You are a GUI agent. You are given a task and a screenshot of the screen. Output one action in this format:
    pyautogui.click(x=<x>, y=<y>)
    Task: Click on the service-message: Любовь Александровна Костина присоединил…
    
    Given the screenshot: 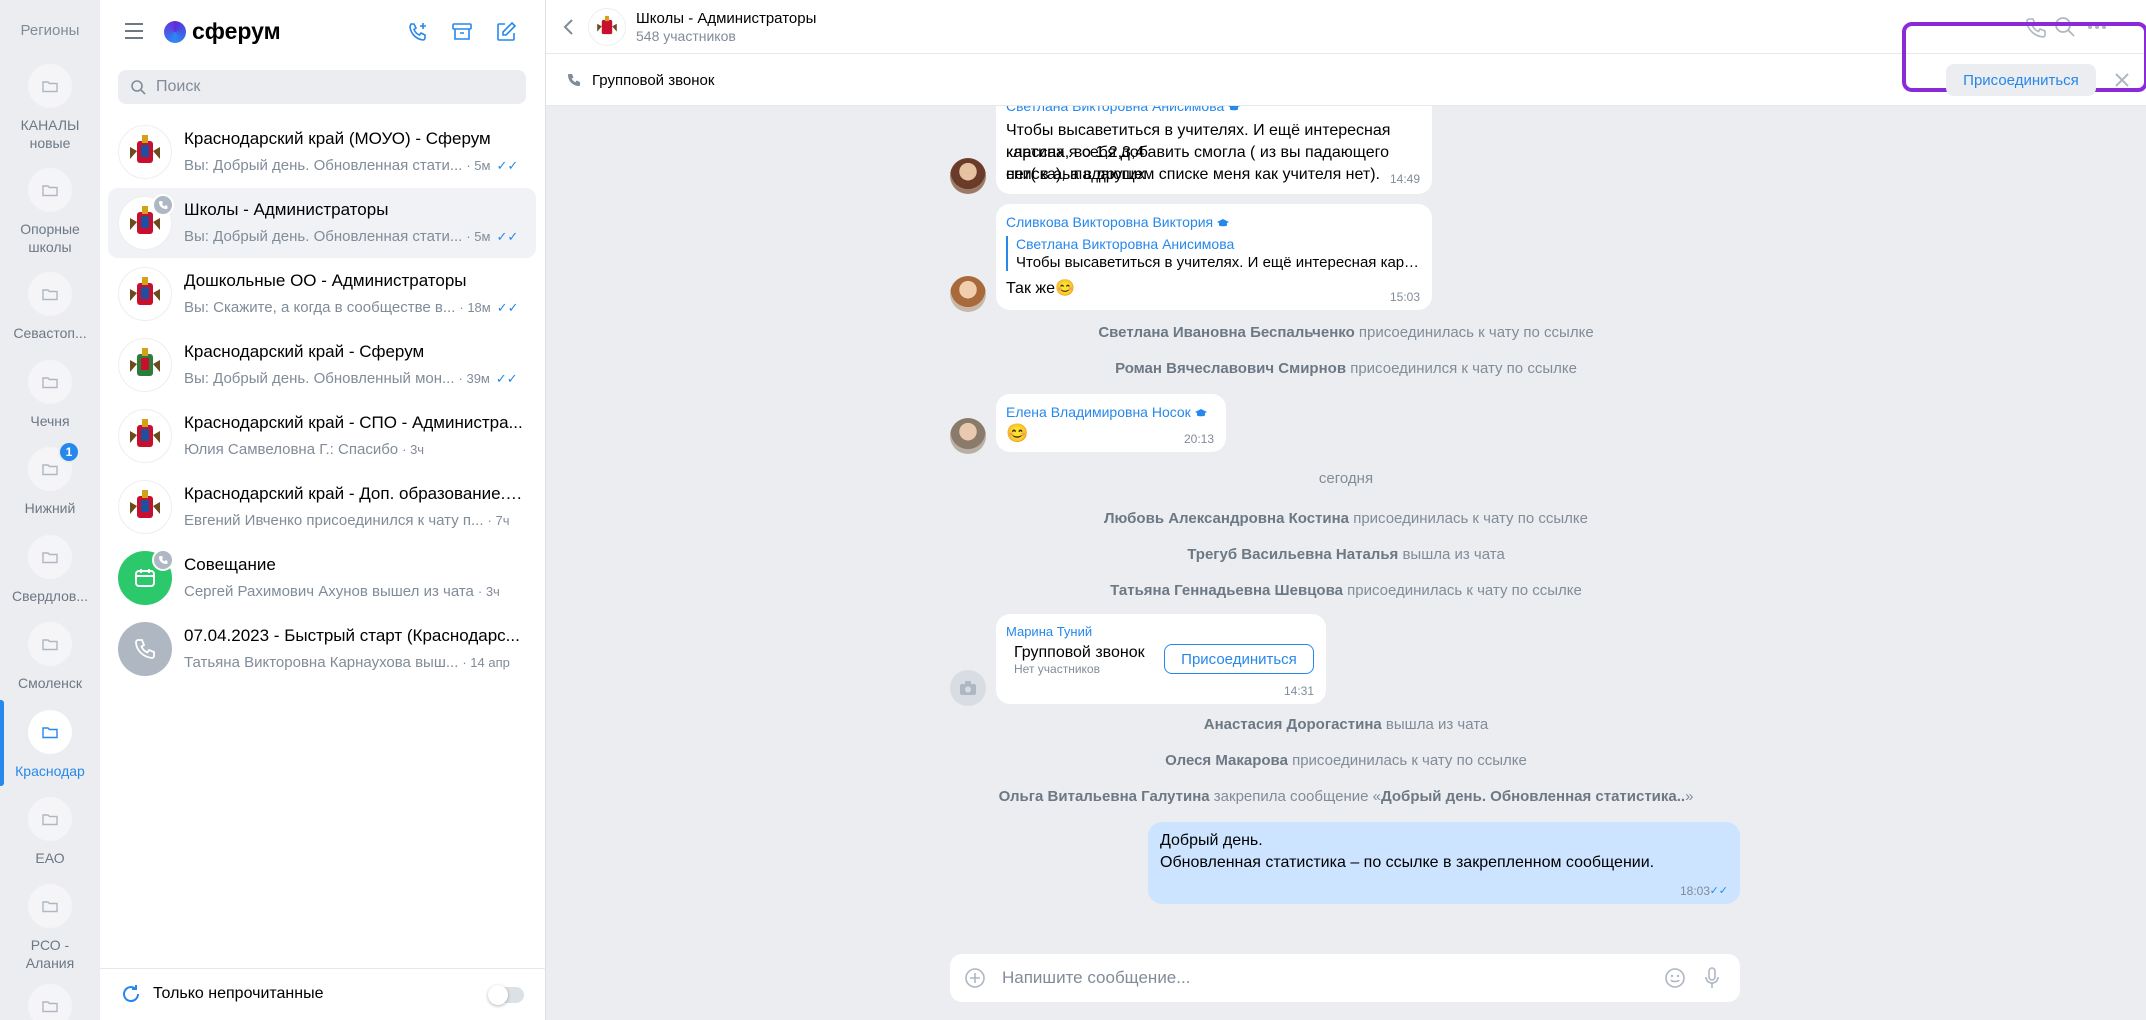 What is the action you would take?
    pyautogui.click(x=1346, y=518)
    